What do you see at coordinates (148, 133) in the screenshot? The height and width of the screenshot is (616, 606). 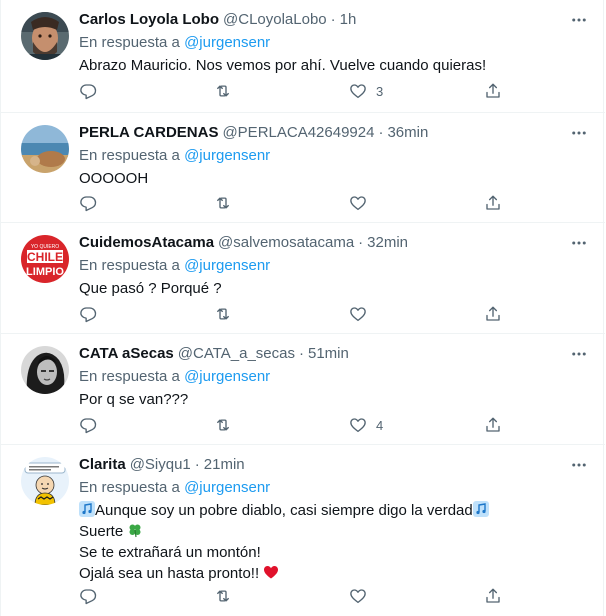 I see `display-name: PERLA CARDENAS` at bounding box center [148, 133].